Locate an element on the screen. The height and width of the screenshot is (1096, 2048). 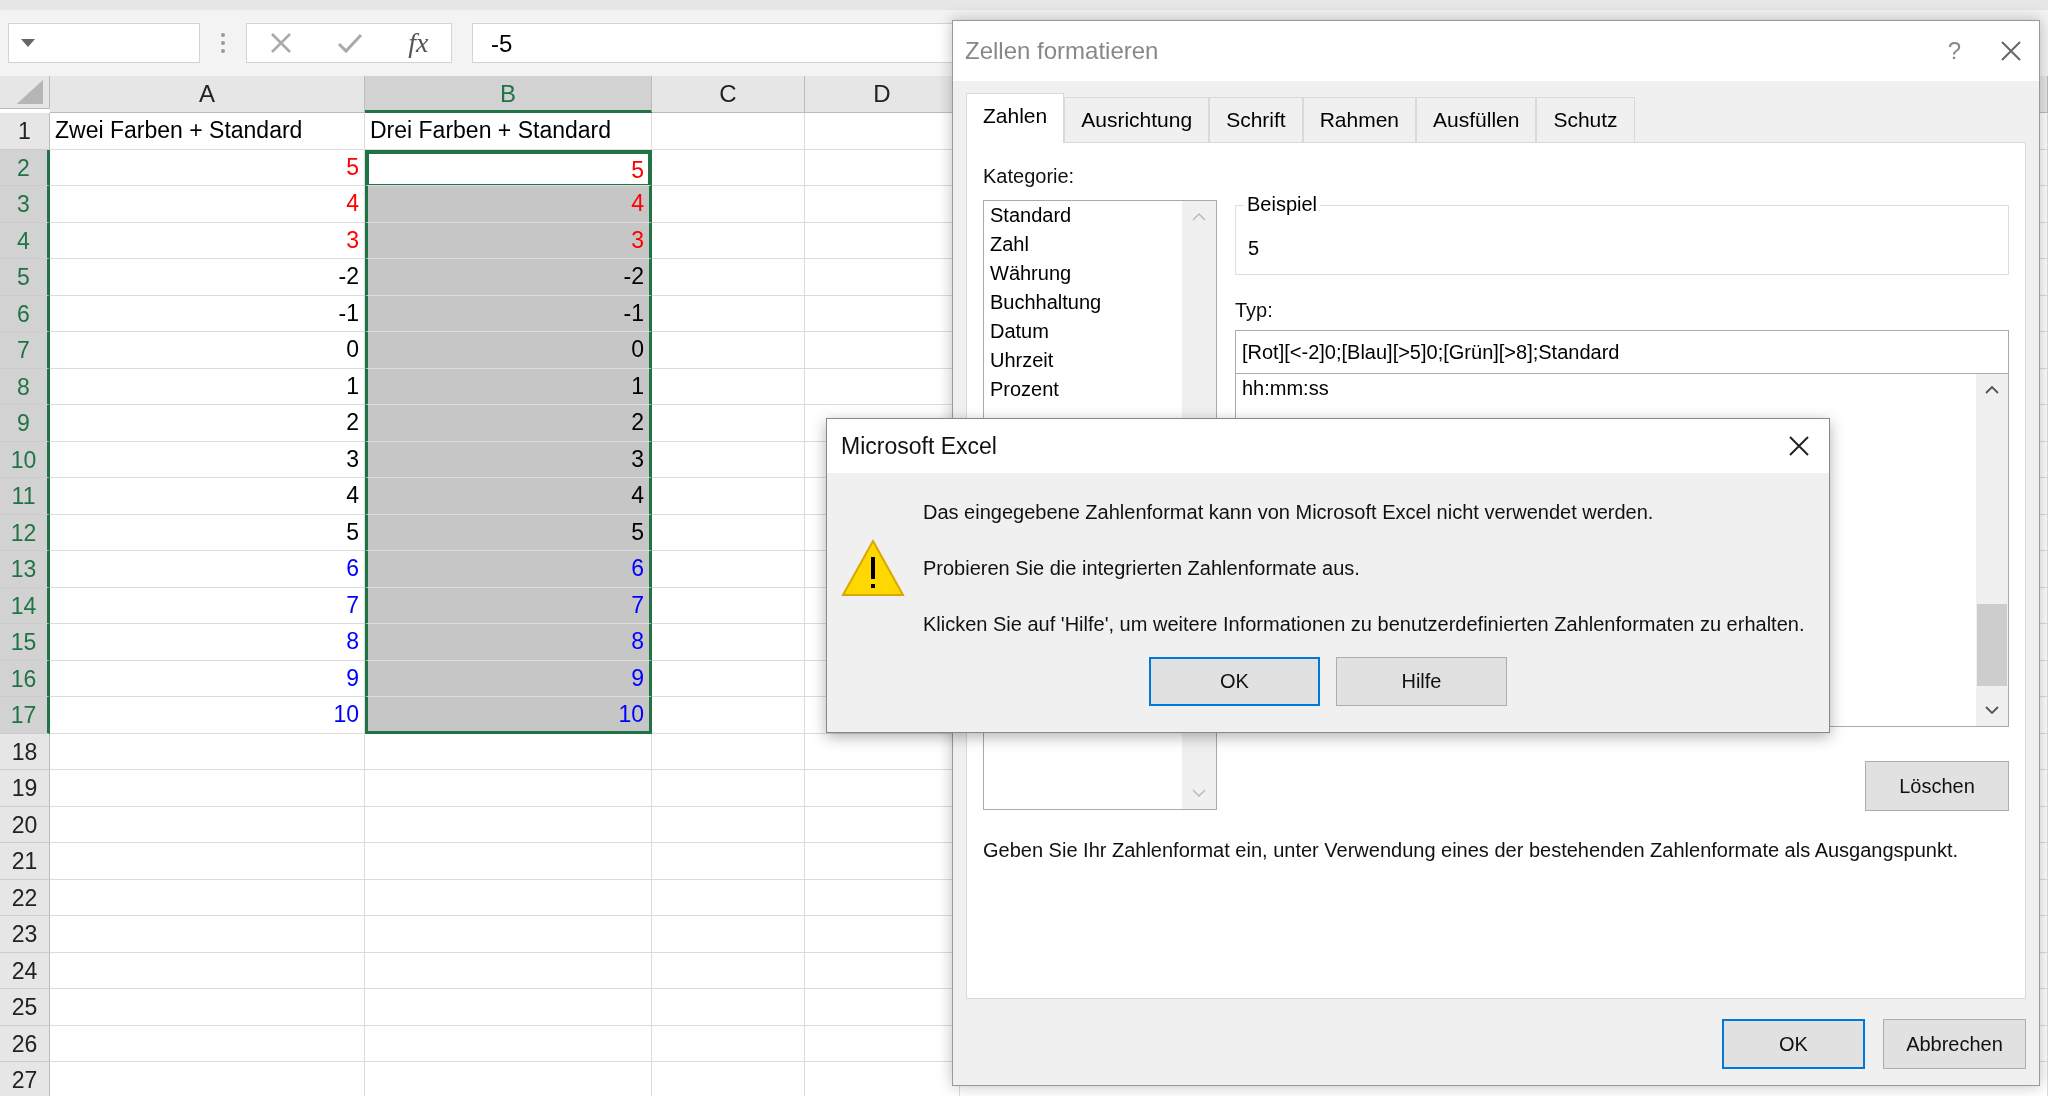
message-text: Probieren Sie die integrierten Zahlenformate aus. is located at coordinates (1142, 568).